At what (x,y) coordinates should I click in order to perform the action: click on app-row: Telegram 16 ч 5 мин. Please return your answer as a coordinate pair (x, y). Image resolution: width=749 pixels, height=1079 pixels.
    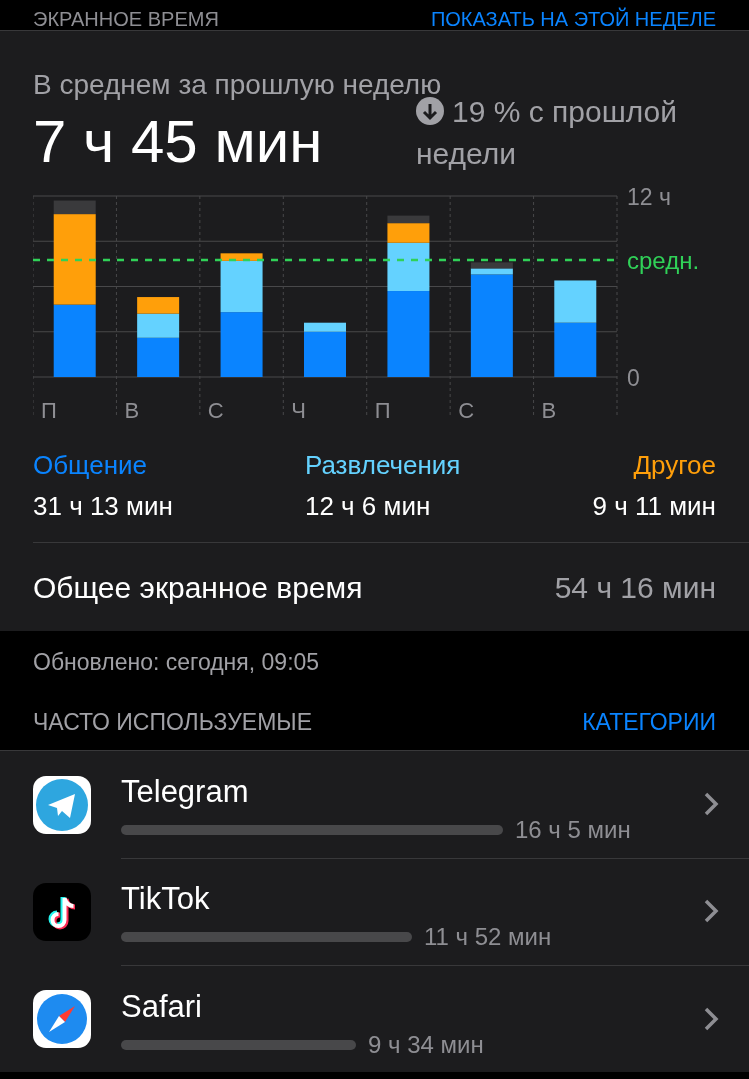
    Looking at the image, I should click on (435, 804).